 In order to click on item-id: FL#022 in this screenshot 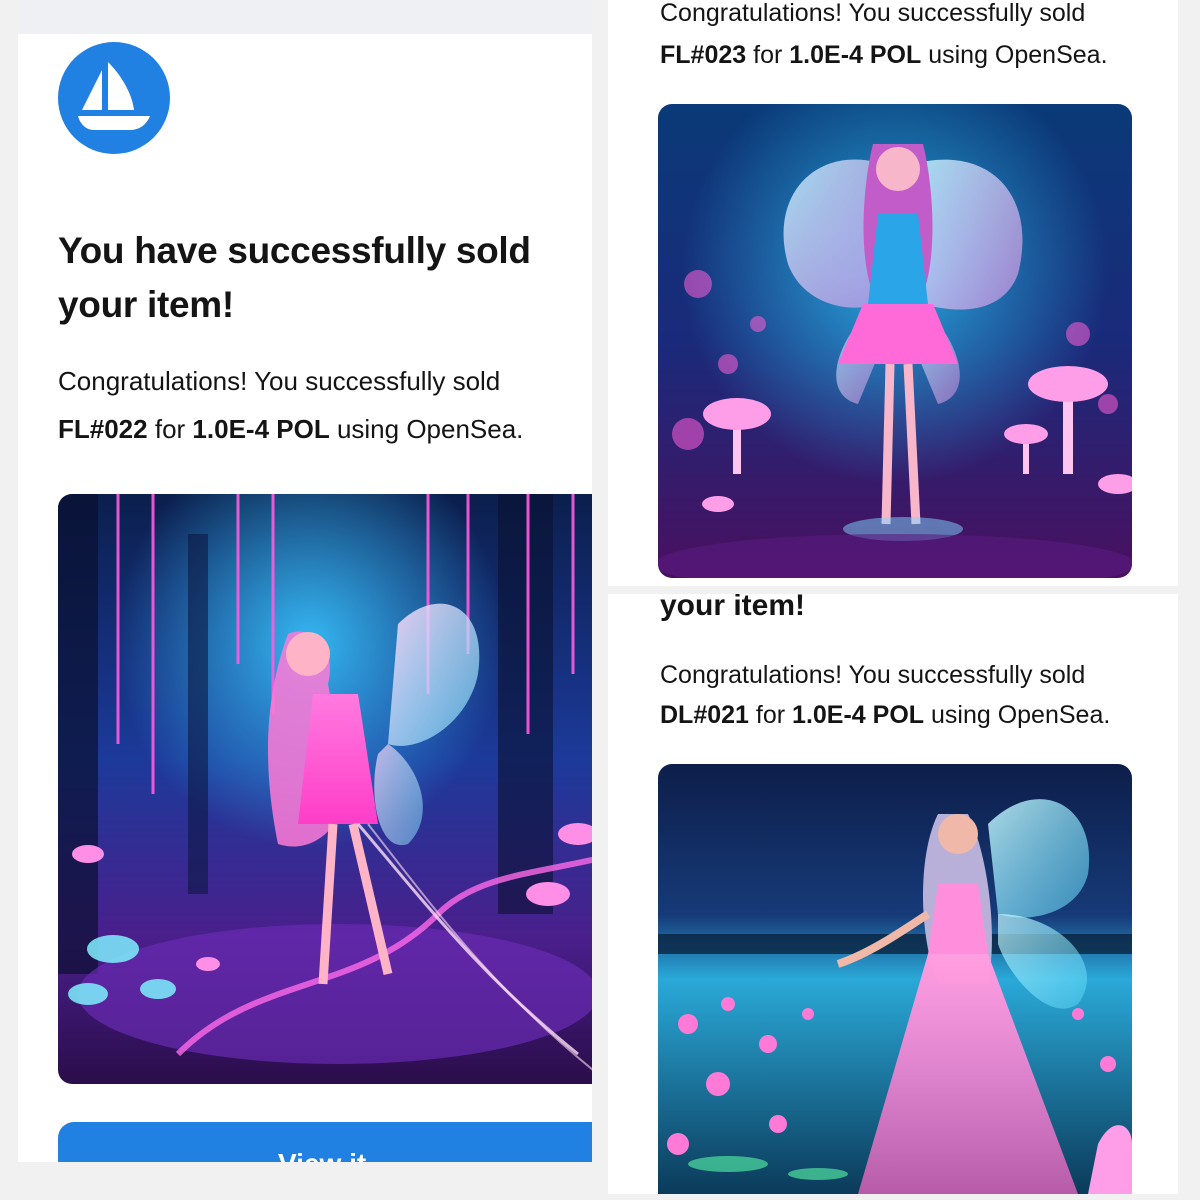, I will do `click(103, 429)`.